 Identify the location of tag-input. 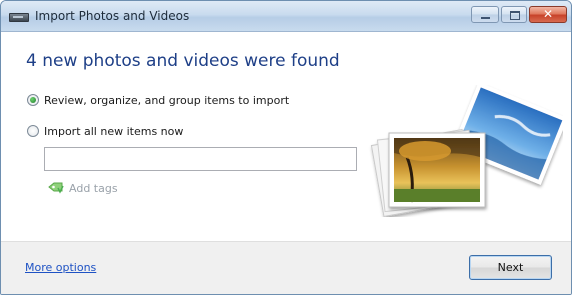
(200, 159).